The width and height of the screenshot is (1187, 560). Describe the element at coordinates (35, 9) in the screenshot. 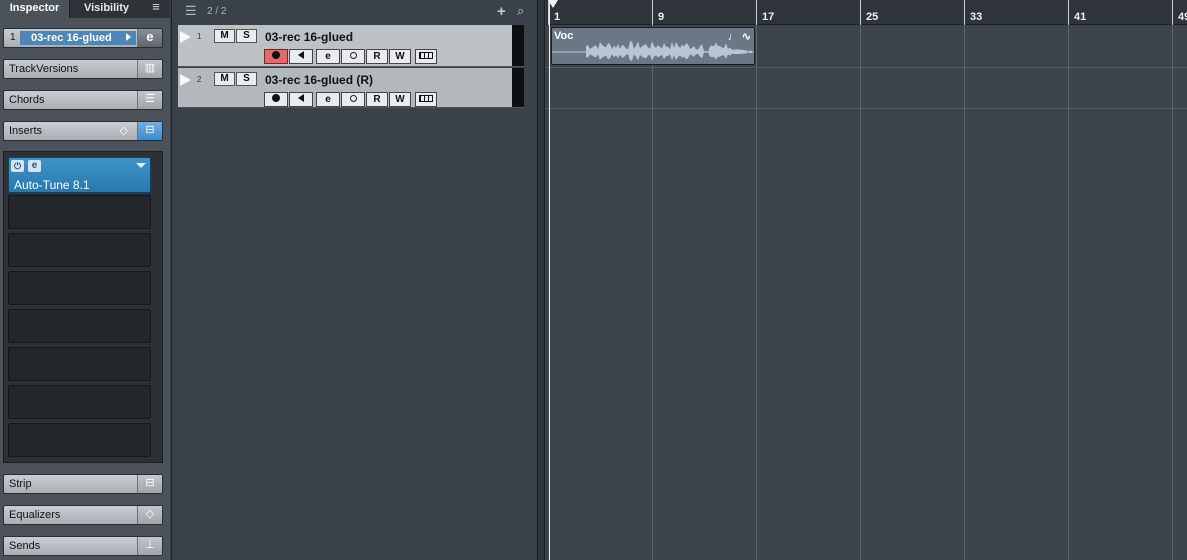

I see `tab-inspector: Inspector` at that location.